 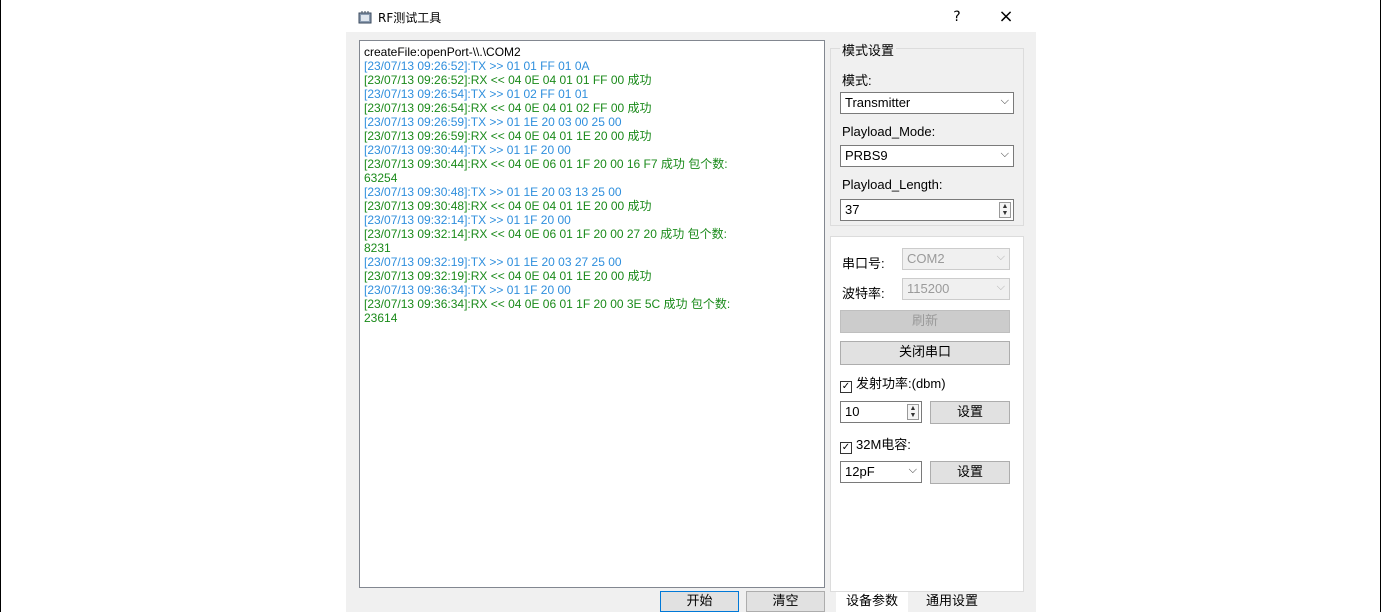 What do you see at coordinates (926, 258) in the screenshot?
I see `port-select-value: COM2` at bounding box center [926, 258].